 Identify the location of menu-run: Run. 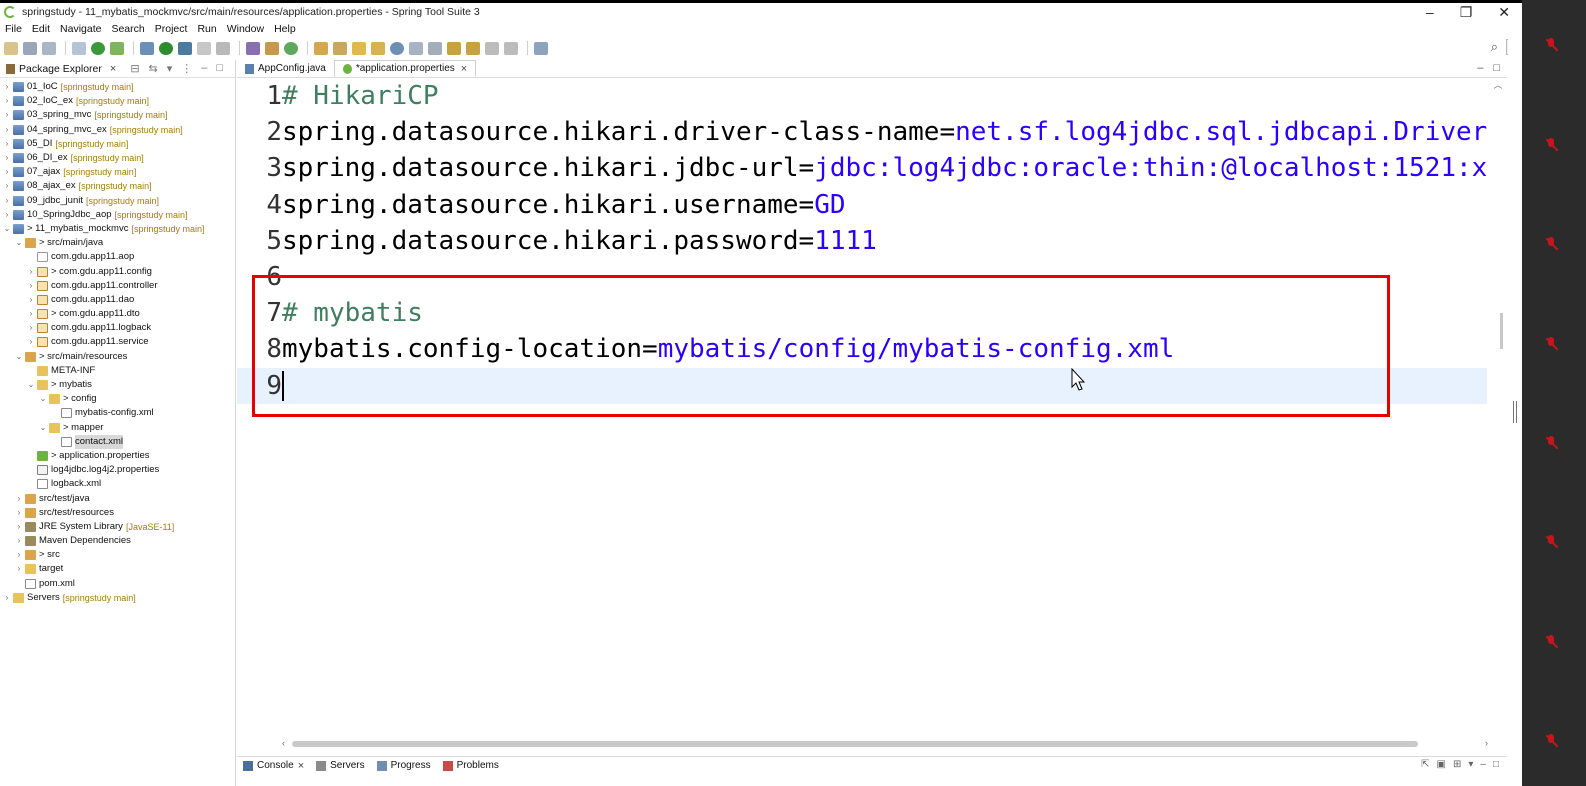
(206, 29).